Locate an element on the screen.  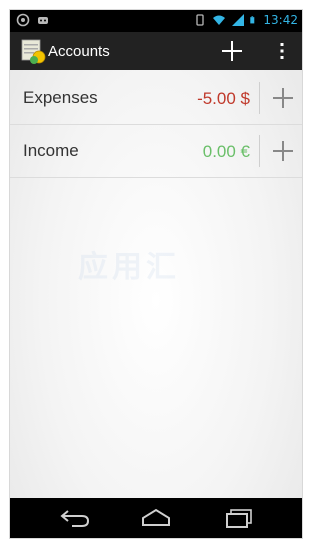
overflow-menu-icon is located at coordinates (282, 51).